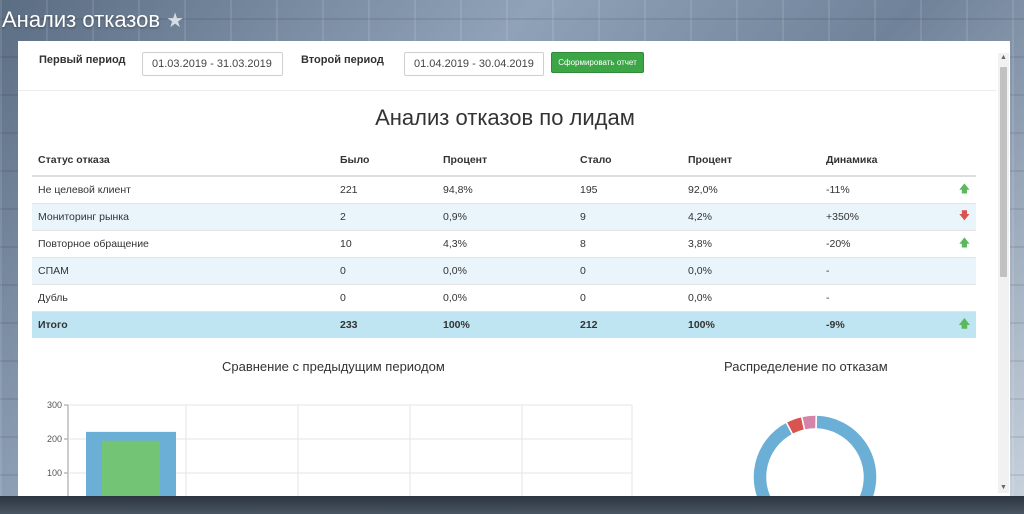  What do you see at coordinates (385, 190) in the screenshot?
I see `table-cell-before: 221` at bounding box center [385, 190].